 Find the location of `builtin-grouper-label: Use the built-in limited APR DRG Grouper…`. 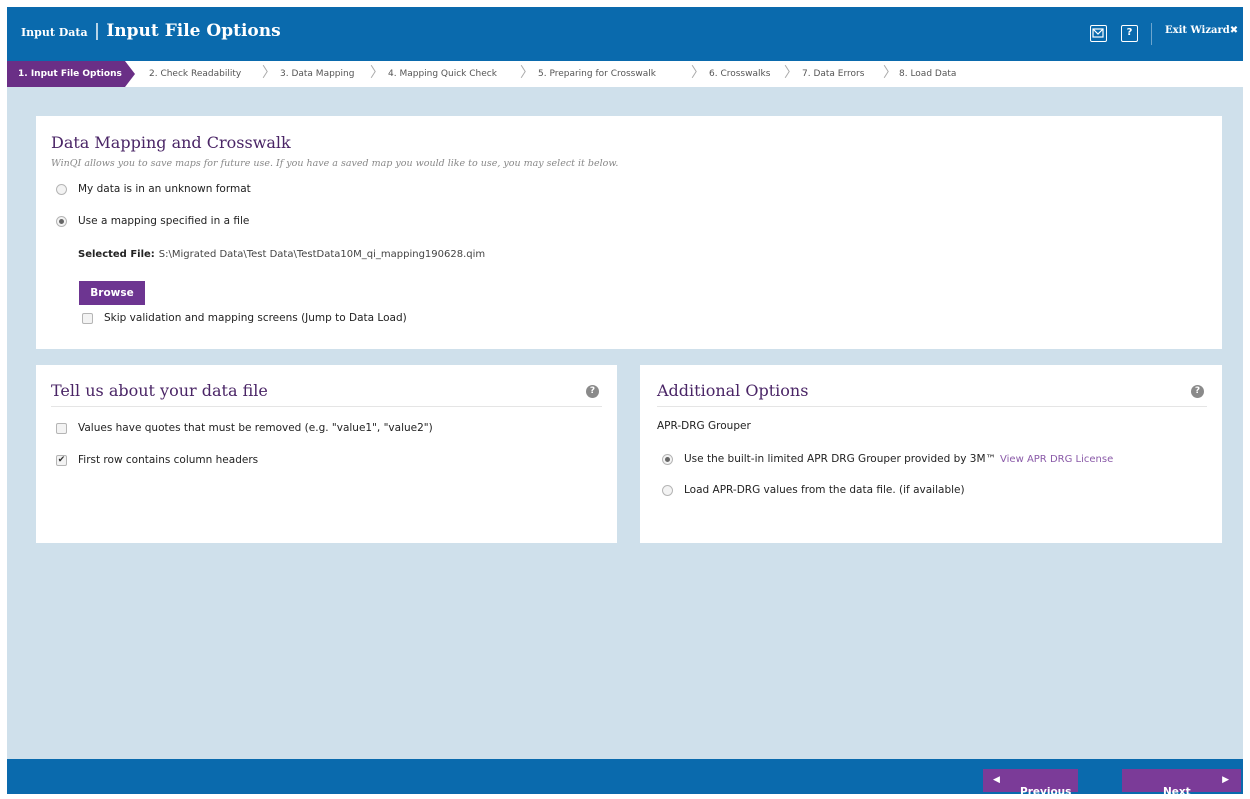

builtin-grouper-label: Use the built-in limited APR DRG Grouper… is located at coordinates (840, 459).